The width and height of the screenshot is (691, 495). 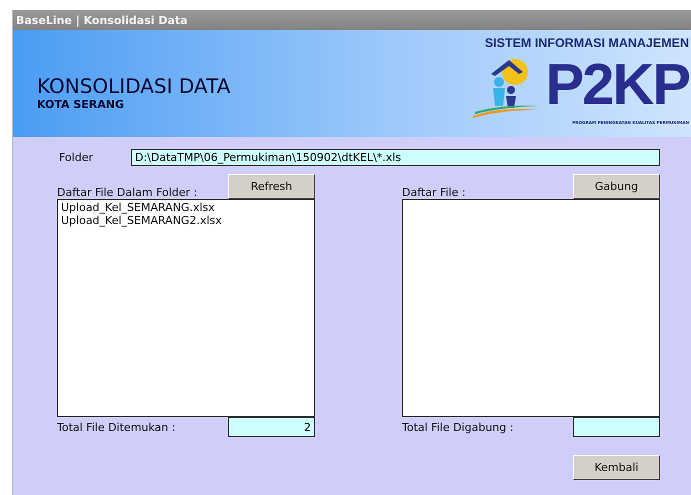 What do you see at coordinates (458, 427) in the screenshot?
I see `total-label: Total File Digabung :` at bounding box center [458, 427].